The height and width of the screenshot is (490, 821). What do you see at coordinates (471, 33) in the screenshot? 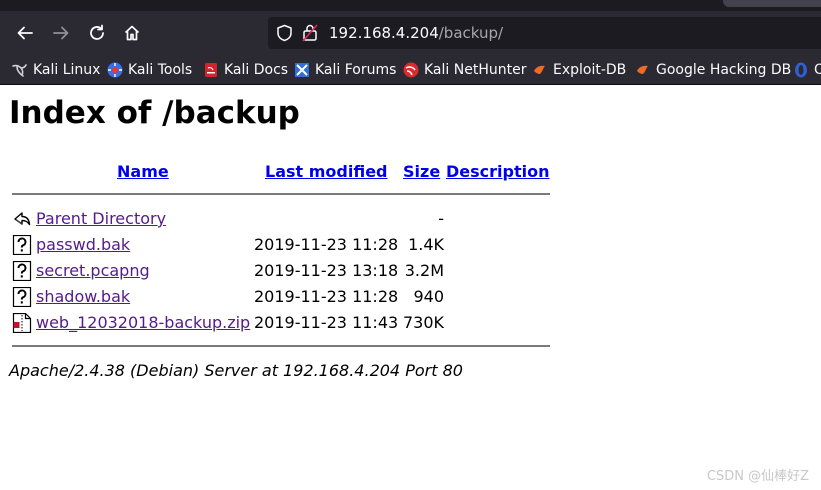
I see `url-path: /backup/` at bounding box center [471, 33].